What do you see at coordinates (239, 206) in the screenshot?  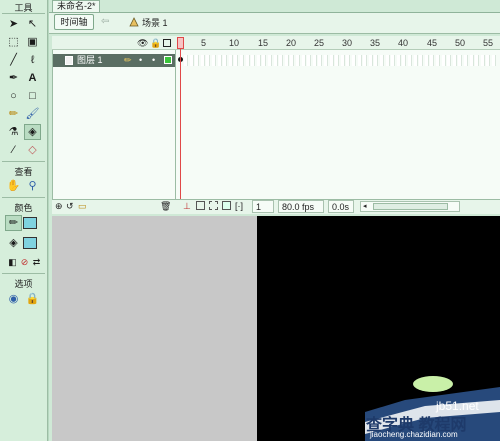 I see `modify-onion-markers-icon: [·]` at bounding box center [239, 206].